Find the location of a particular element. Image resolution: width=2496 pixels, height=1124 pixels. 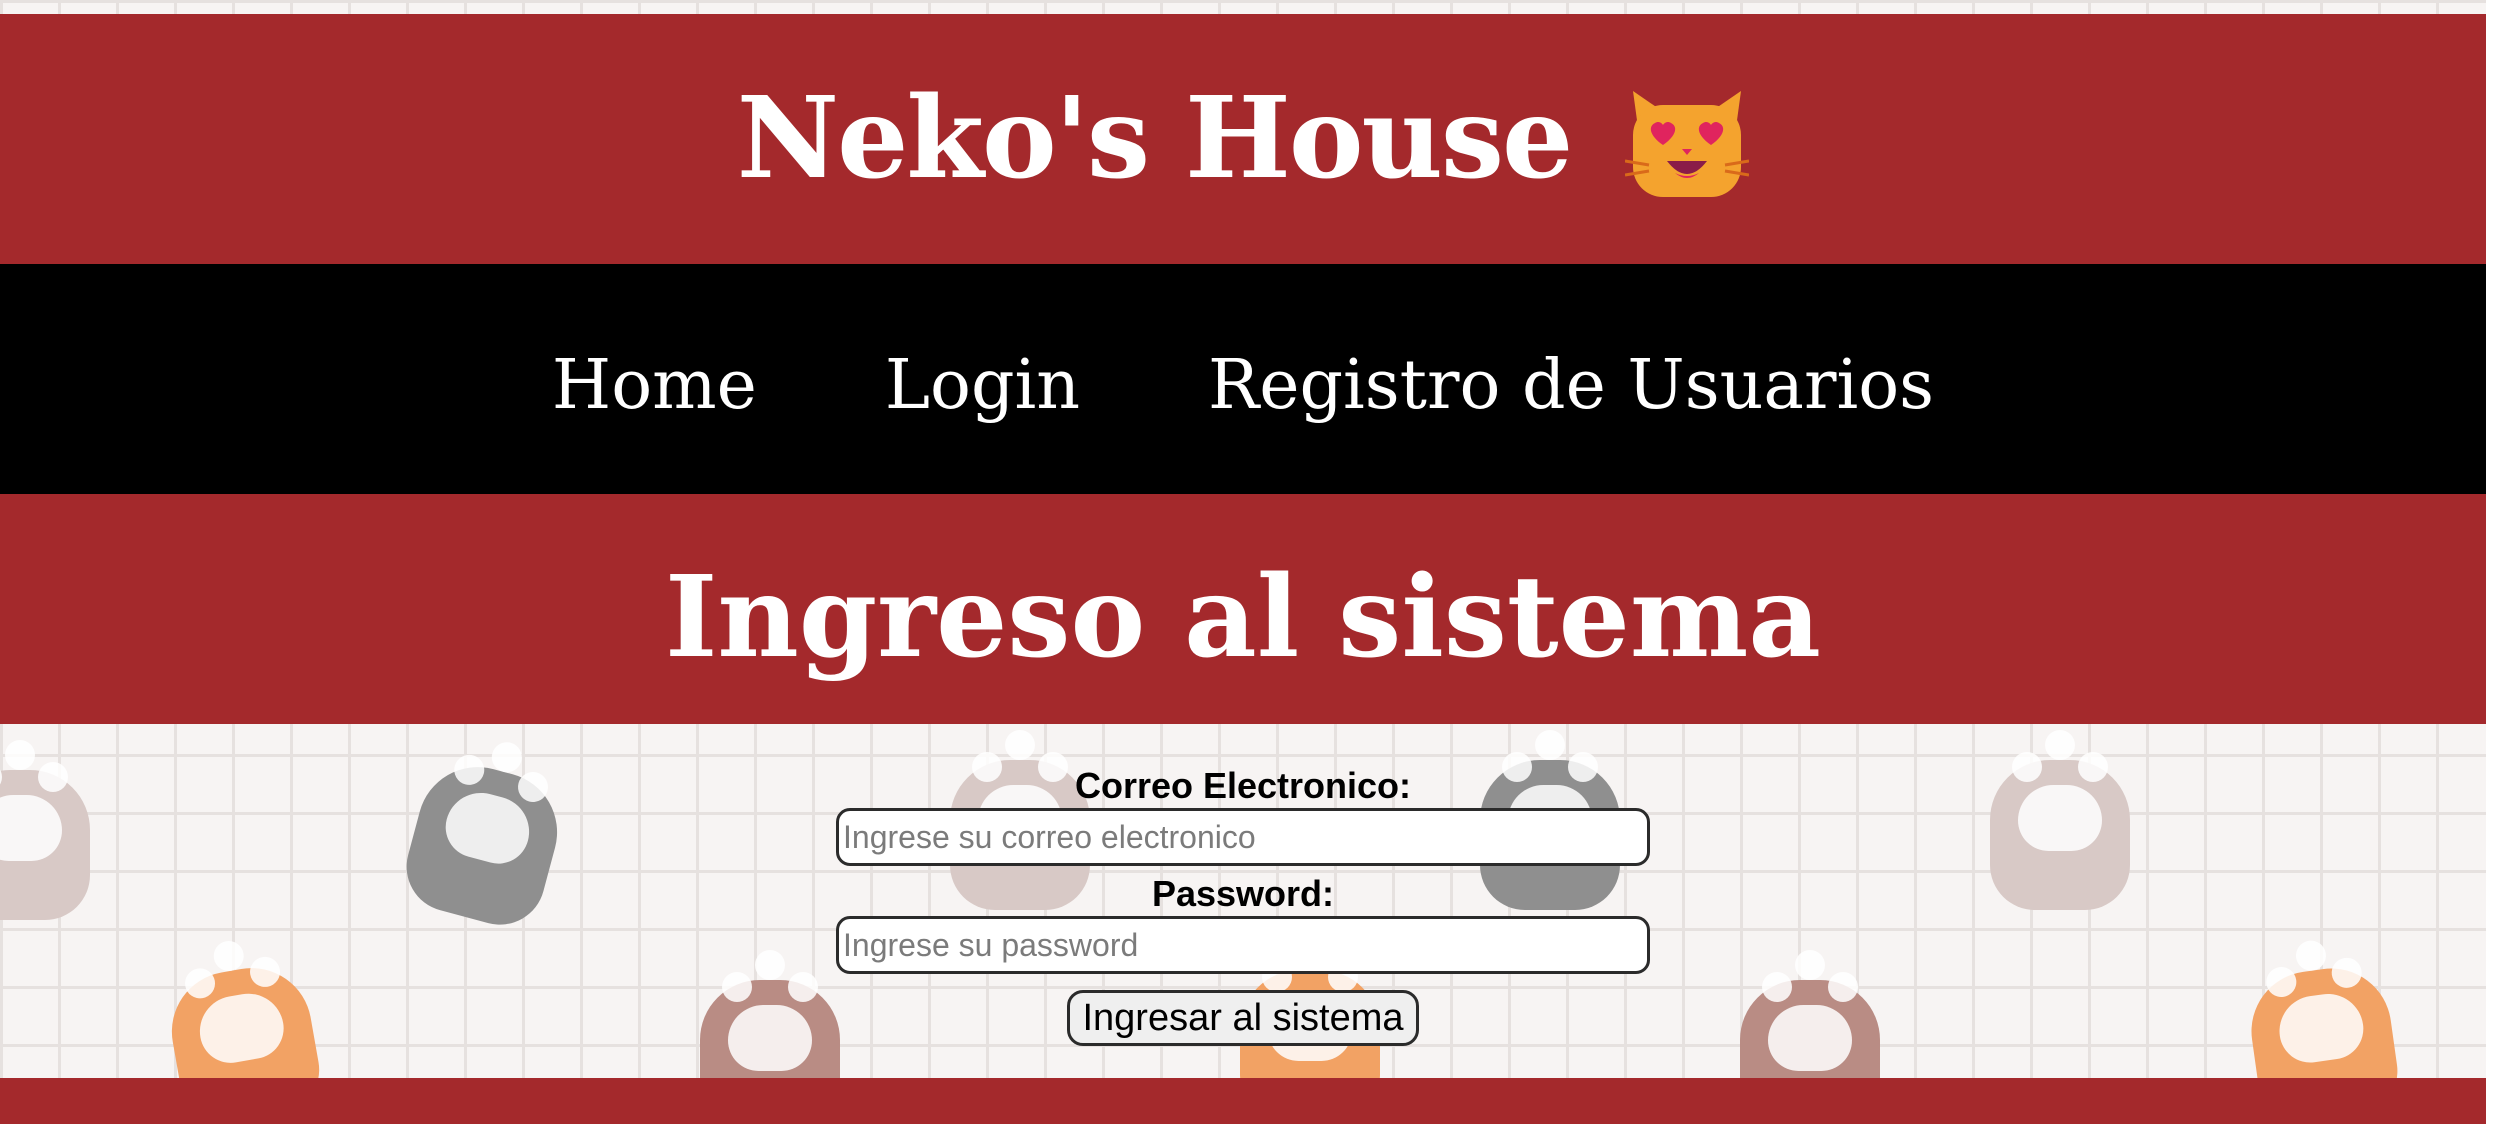

password-field is located at coordinates (1243, 945).